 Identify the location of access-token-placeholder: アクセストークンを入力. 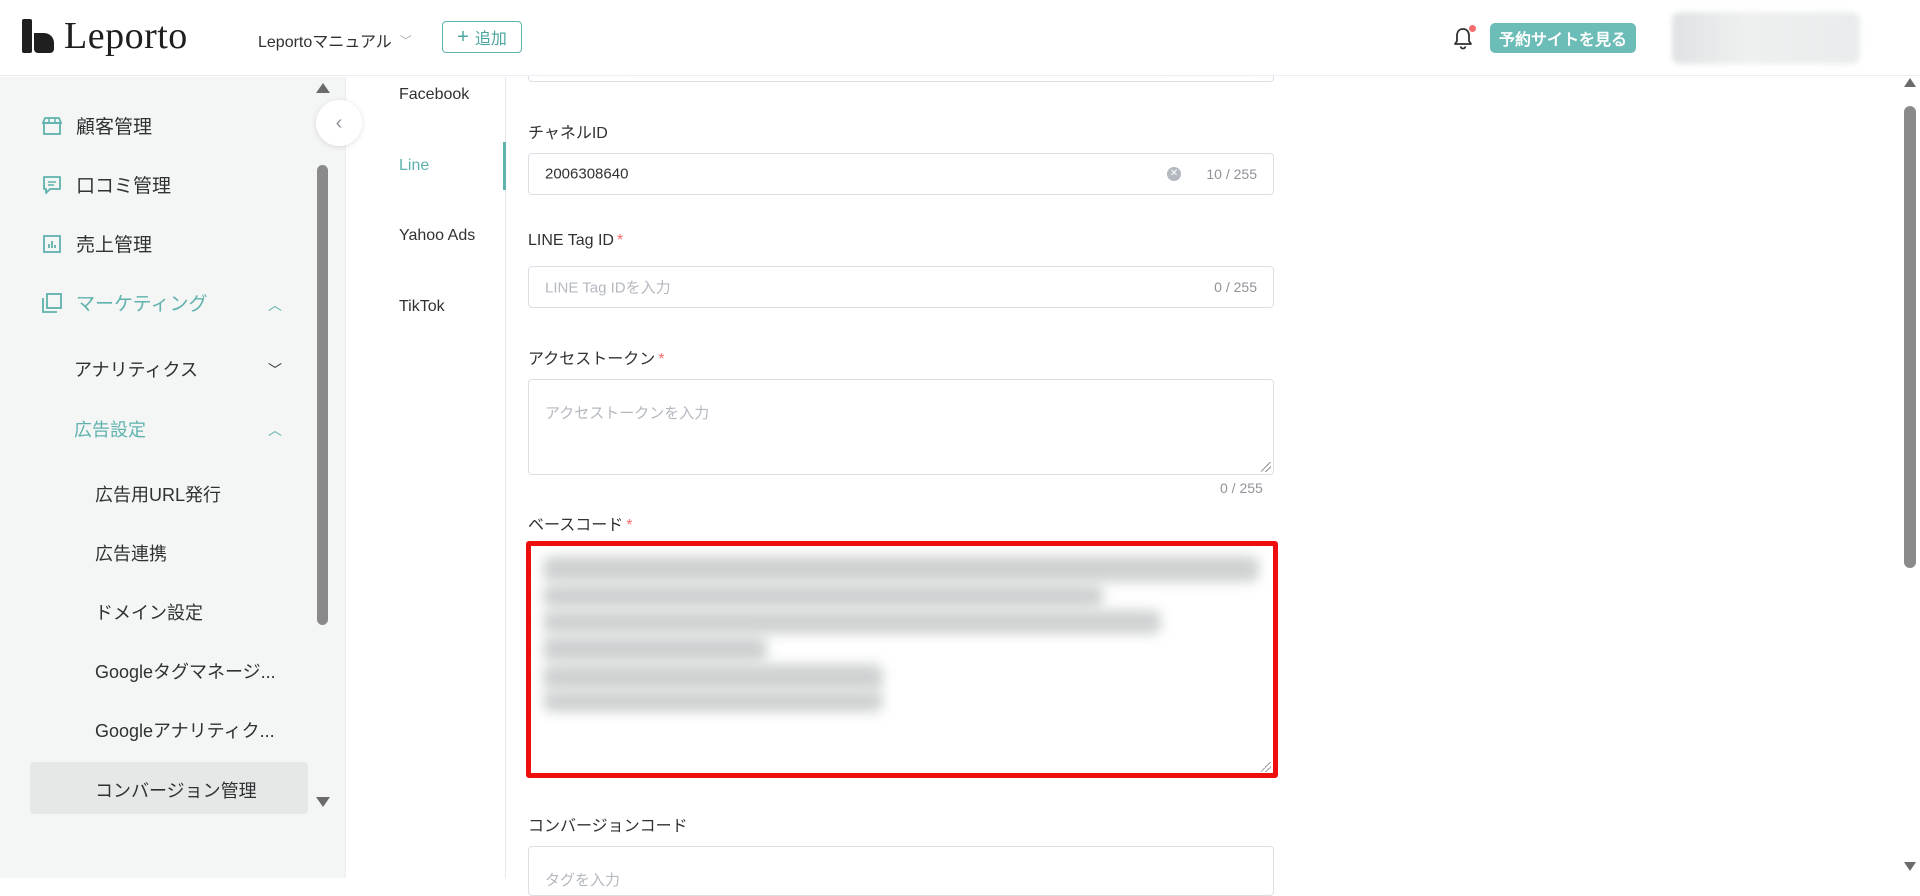
(627, 413).